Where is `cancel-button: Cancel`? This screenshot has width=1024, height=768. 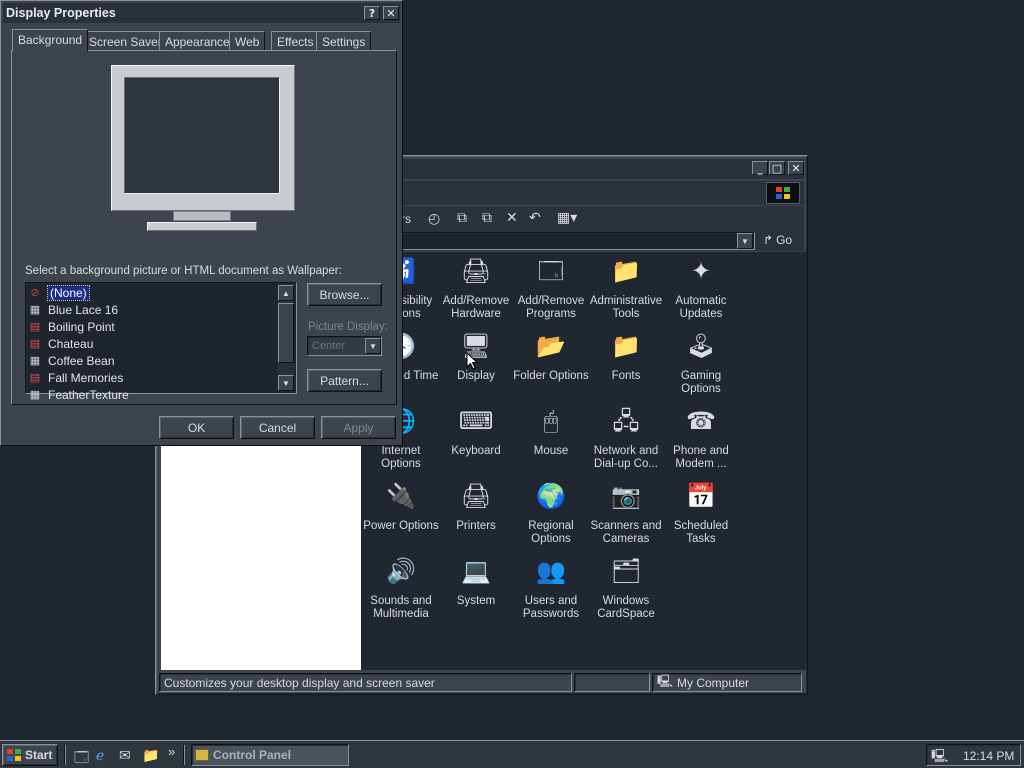
cancel-button: Cancel is located at coordinates (277, 427).